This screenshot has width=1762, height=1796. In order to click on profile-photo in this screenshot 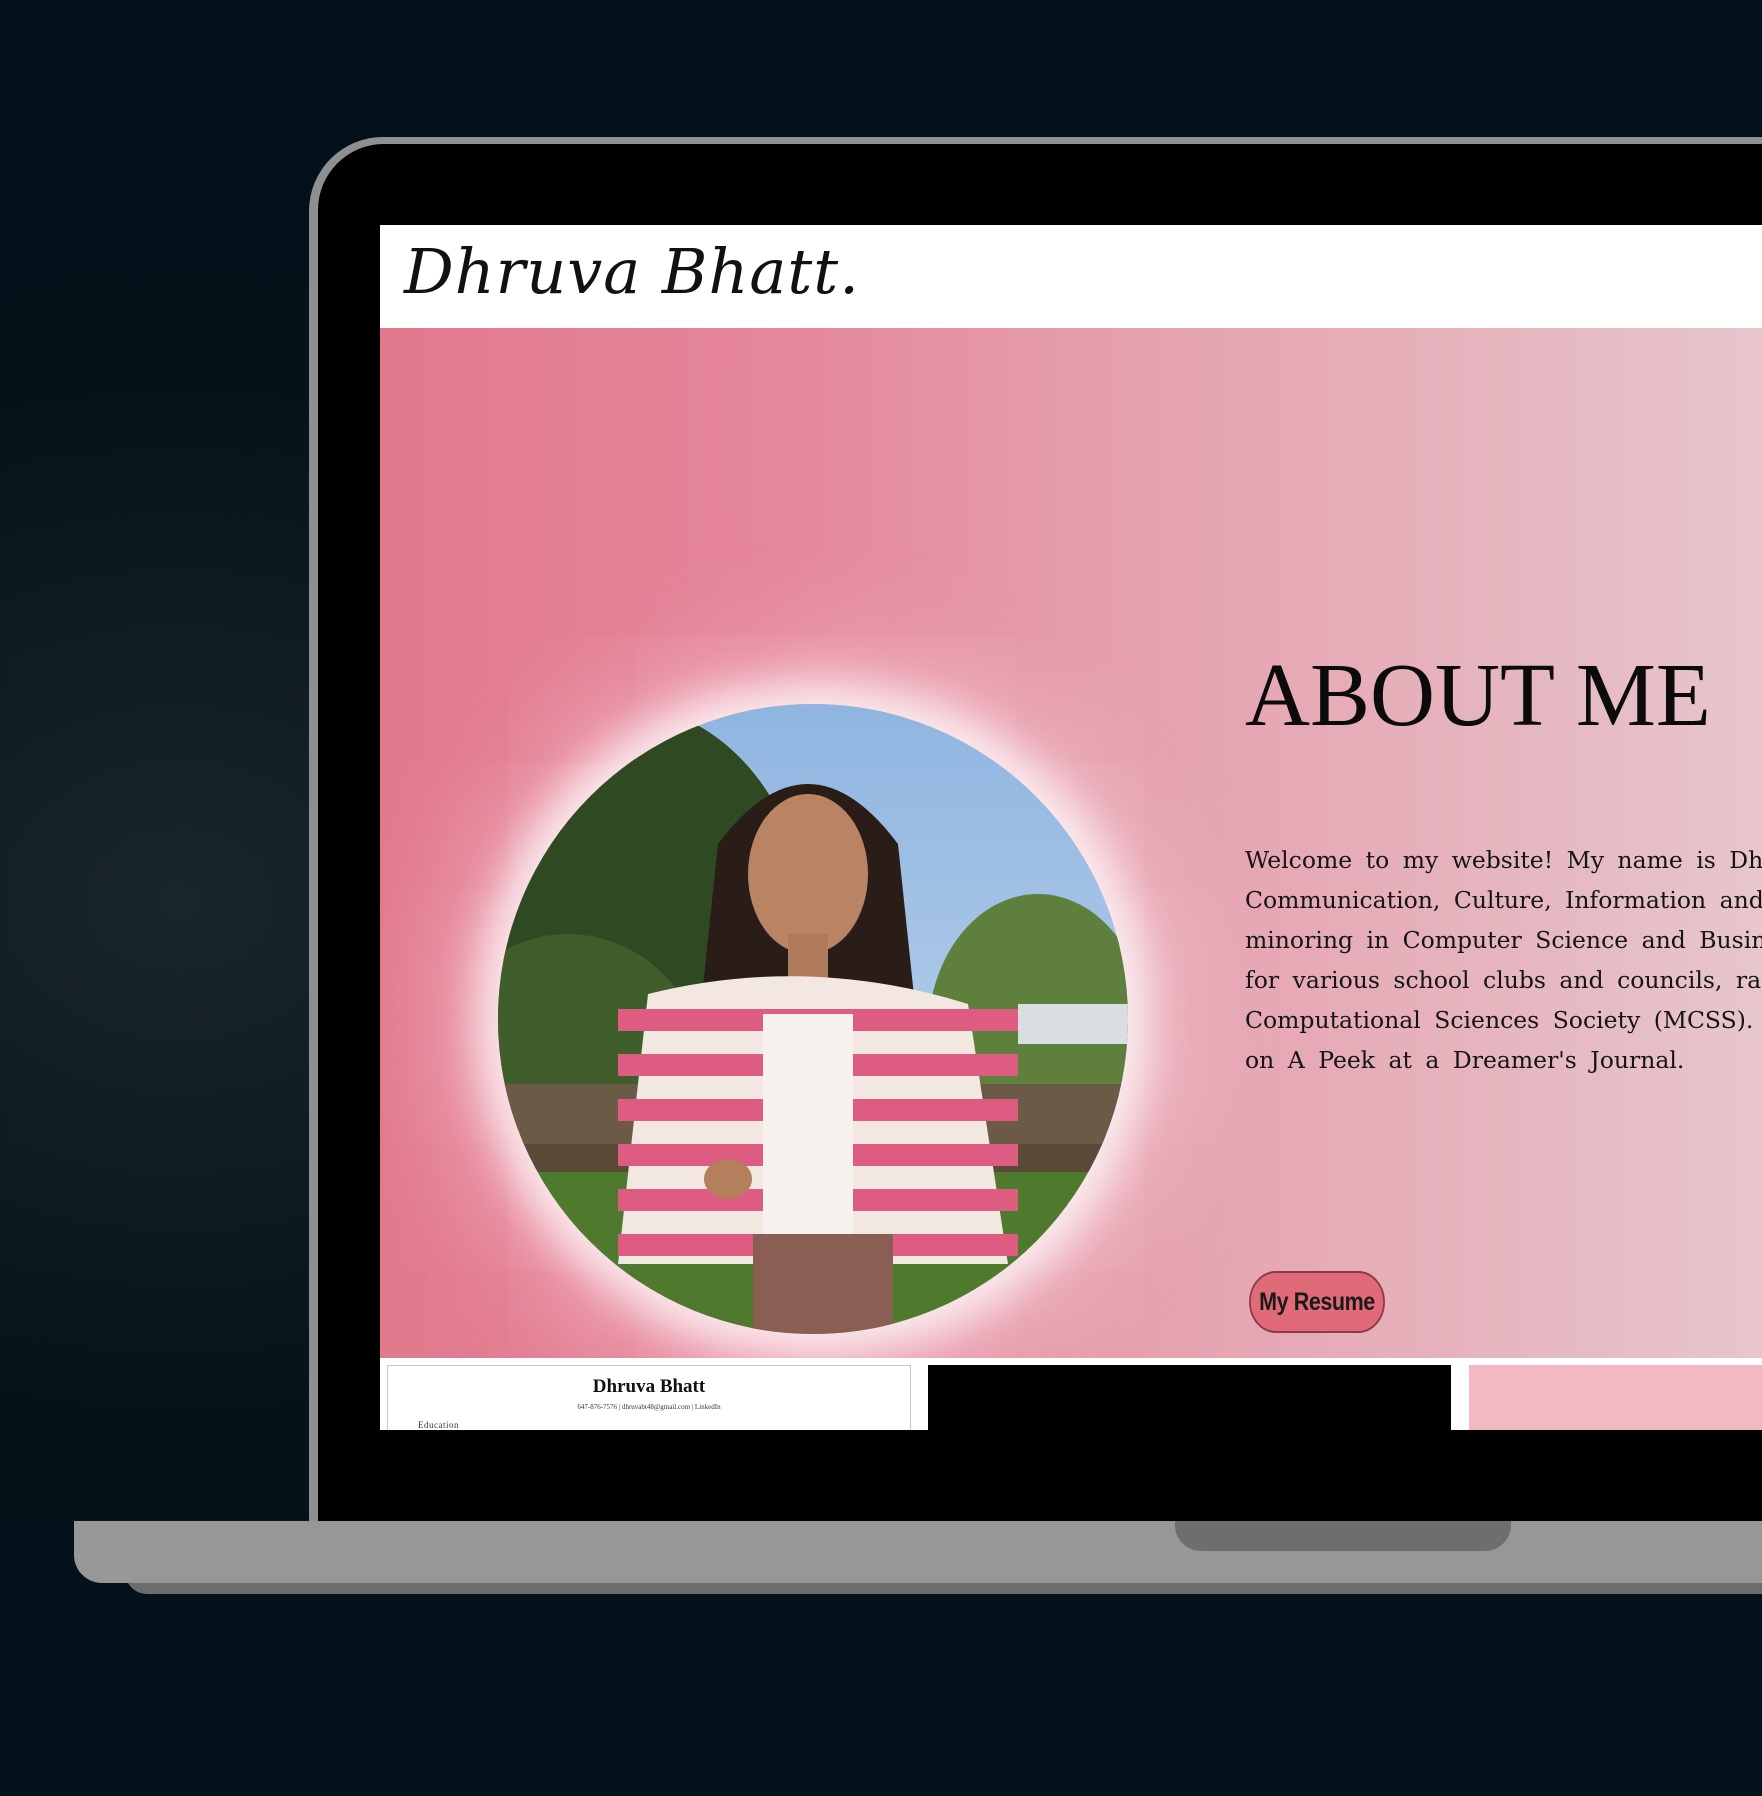, I will do `click(813, 1019)`.